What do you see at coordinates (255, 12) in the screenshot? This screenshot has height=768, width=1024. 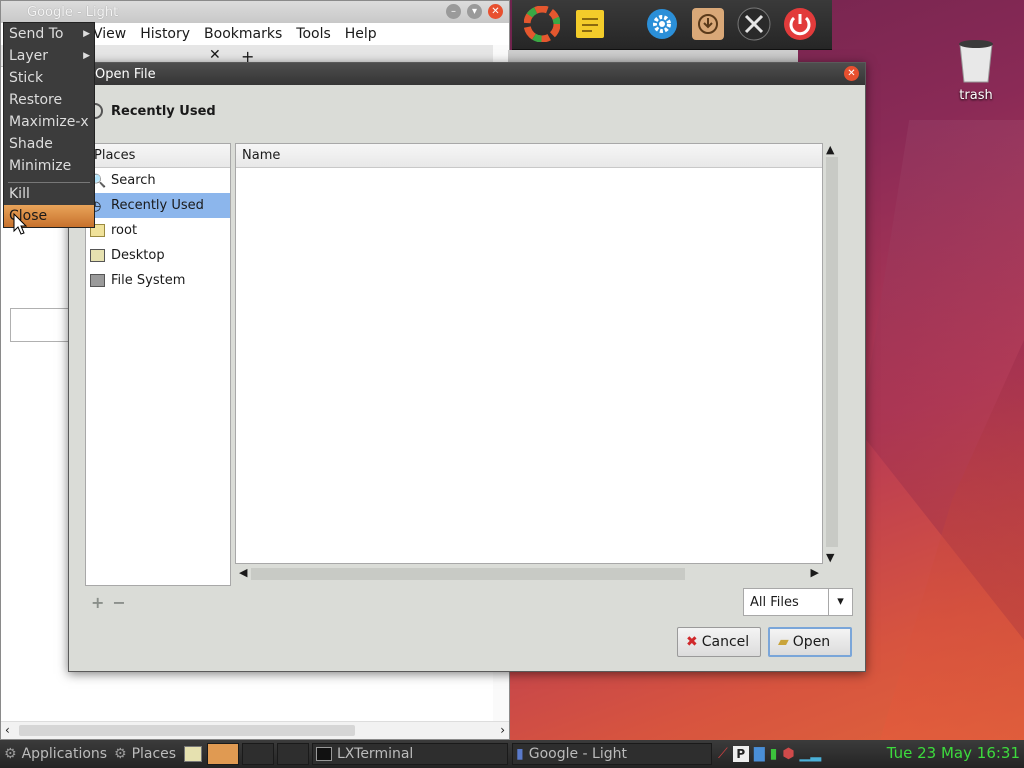 I see `browser-titlebar: Google - Light – ▾ ✕` at bounding box center [255, 12].